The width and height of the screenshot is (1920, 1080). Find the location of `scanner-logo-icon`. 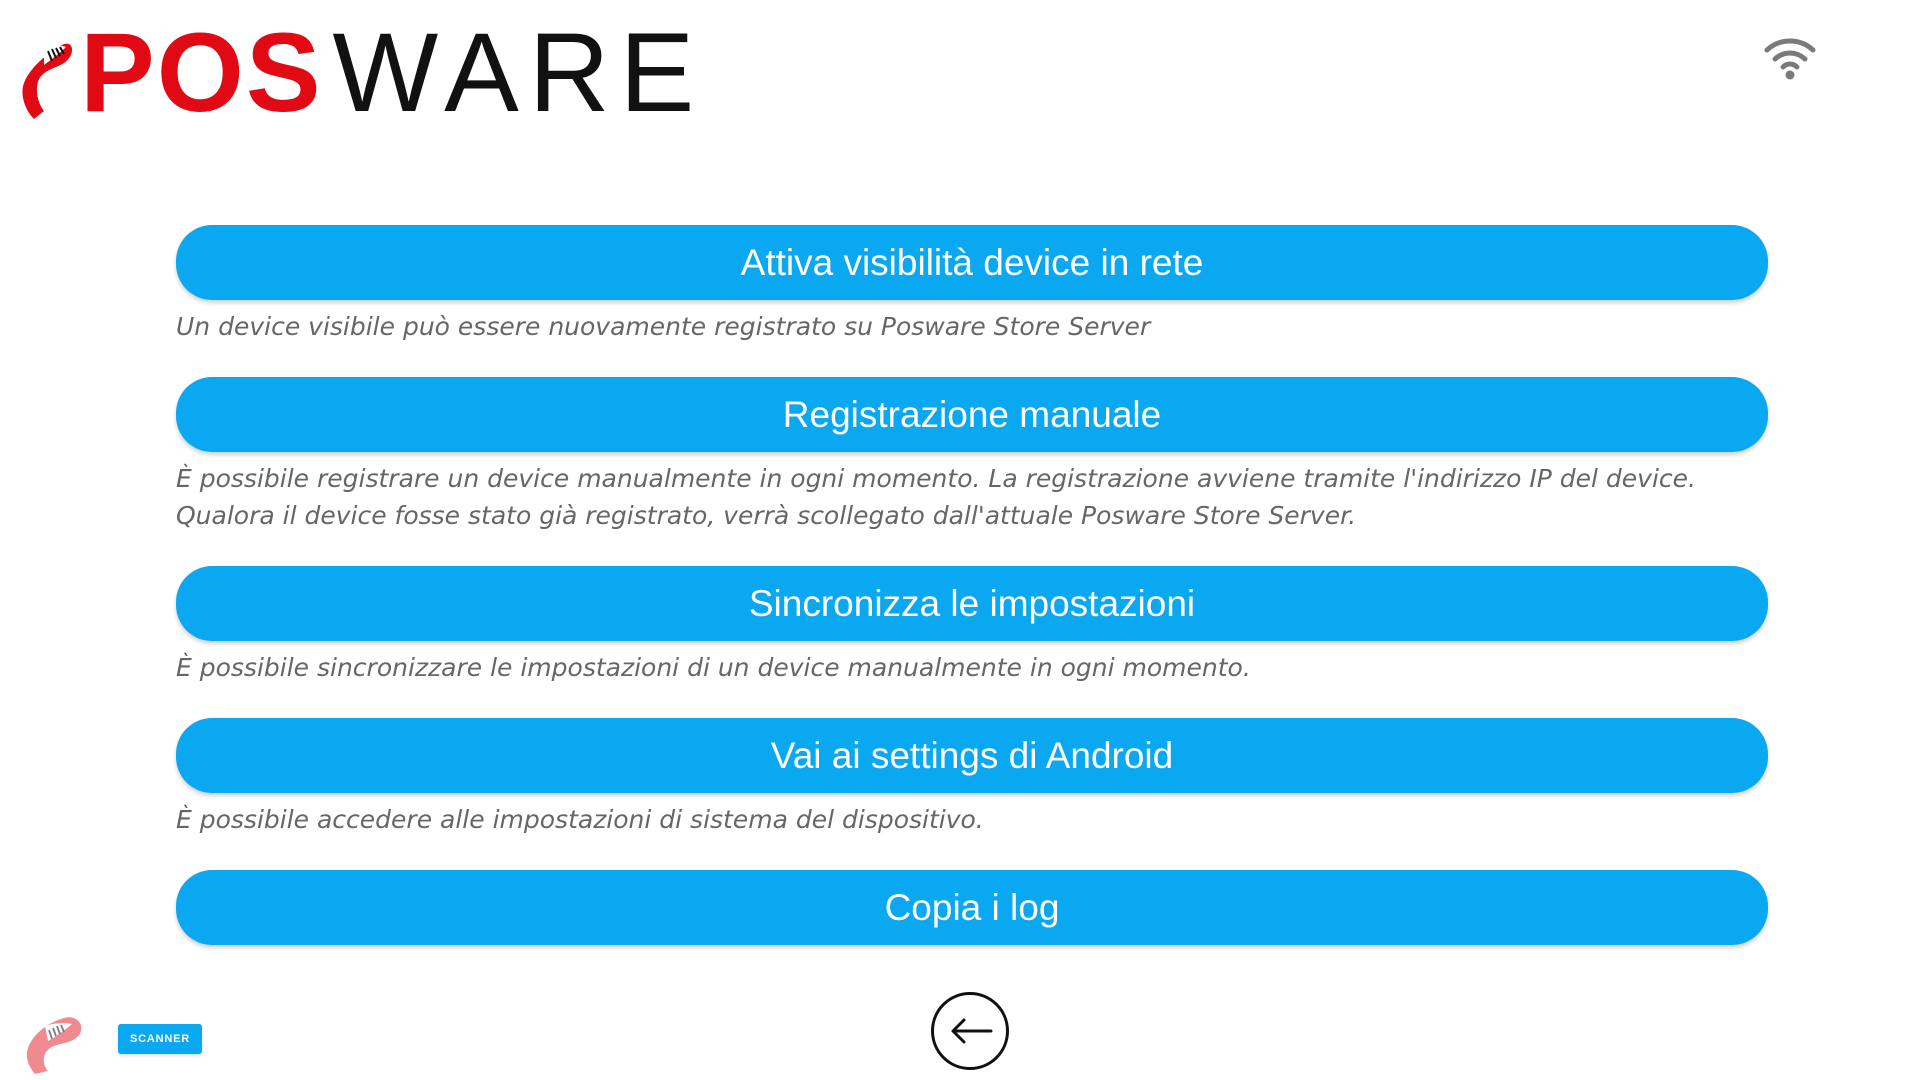

scanner-logo-icon is located at coordinates (57, 1037).